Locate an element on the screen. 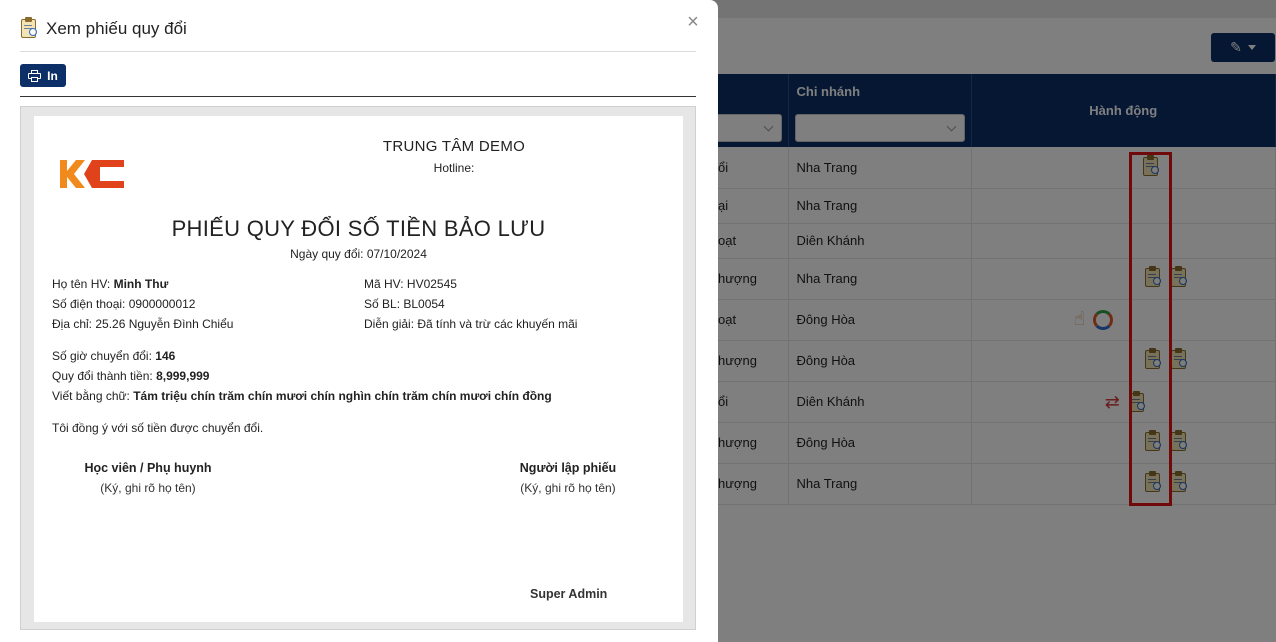  bl-code-field: Số BL: BL0054 is located at coordinates (404, 304).